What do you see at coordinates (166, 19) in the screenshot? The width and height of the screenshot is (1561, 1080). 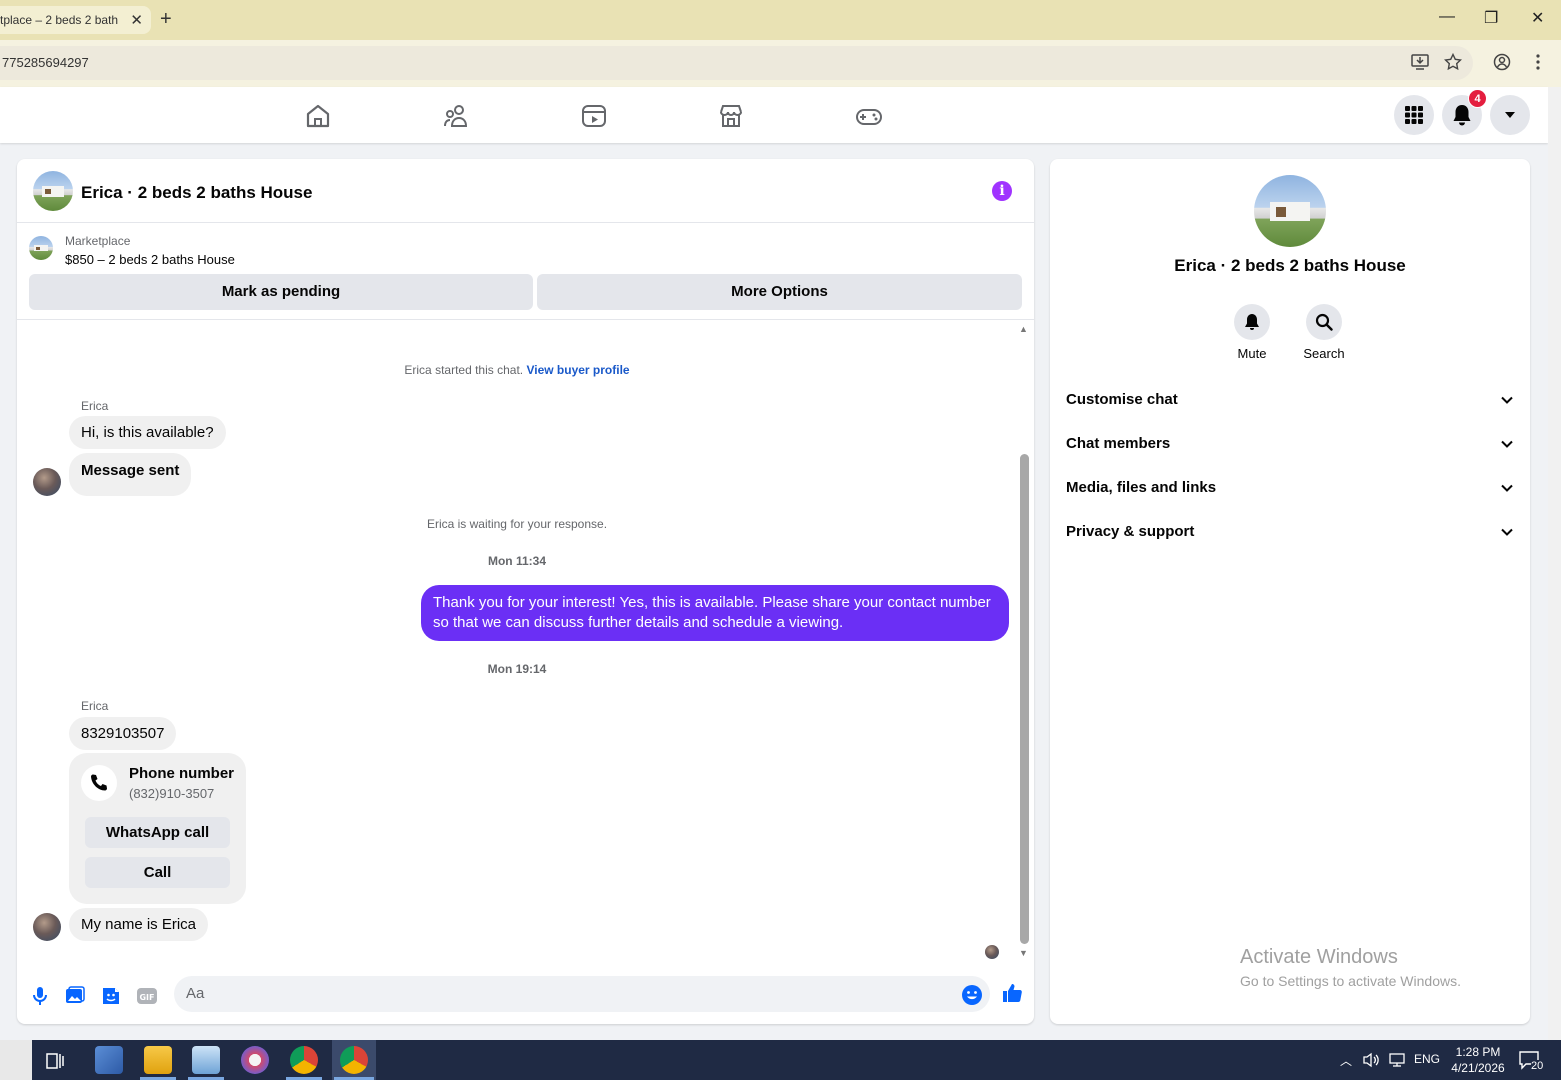 I see `new-tab-icon: +` at bounding box center [166, 19].